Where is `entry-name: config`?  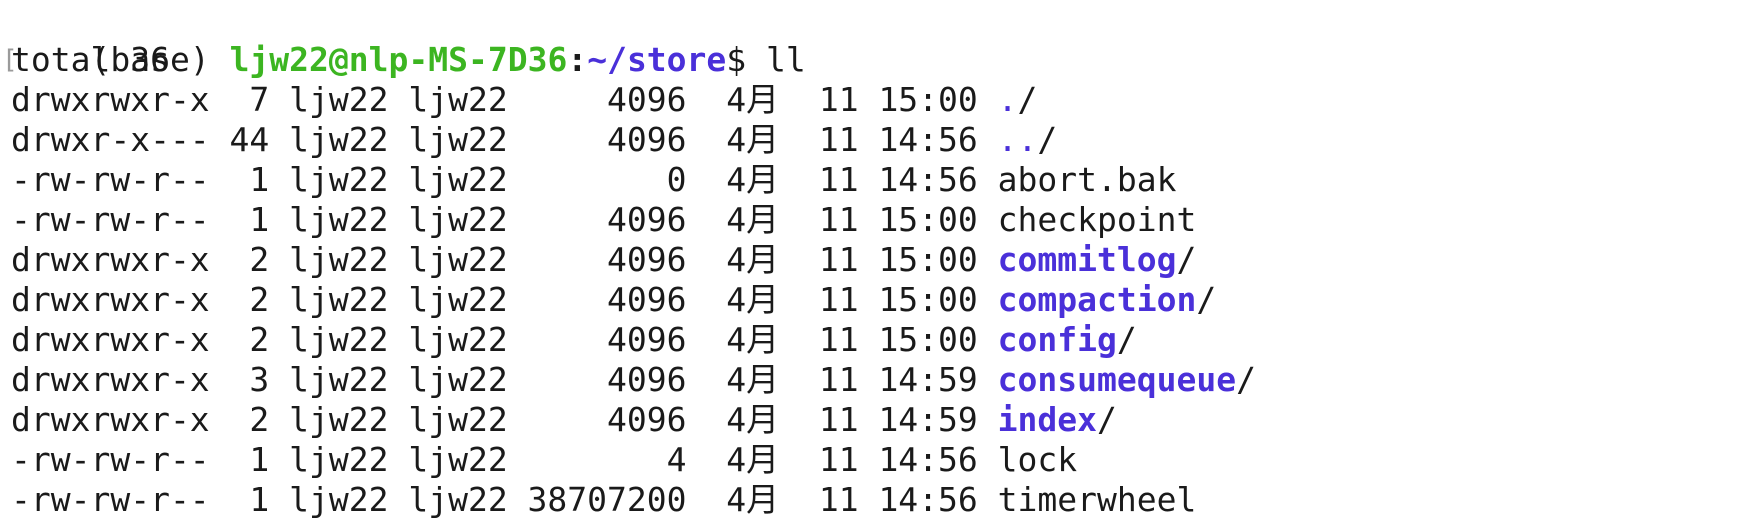
entry-name: config is located at coordinates (1057, 339).